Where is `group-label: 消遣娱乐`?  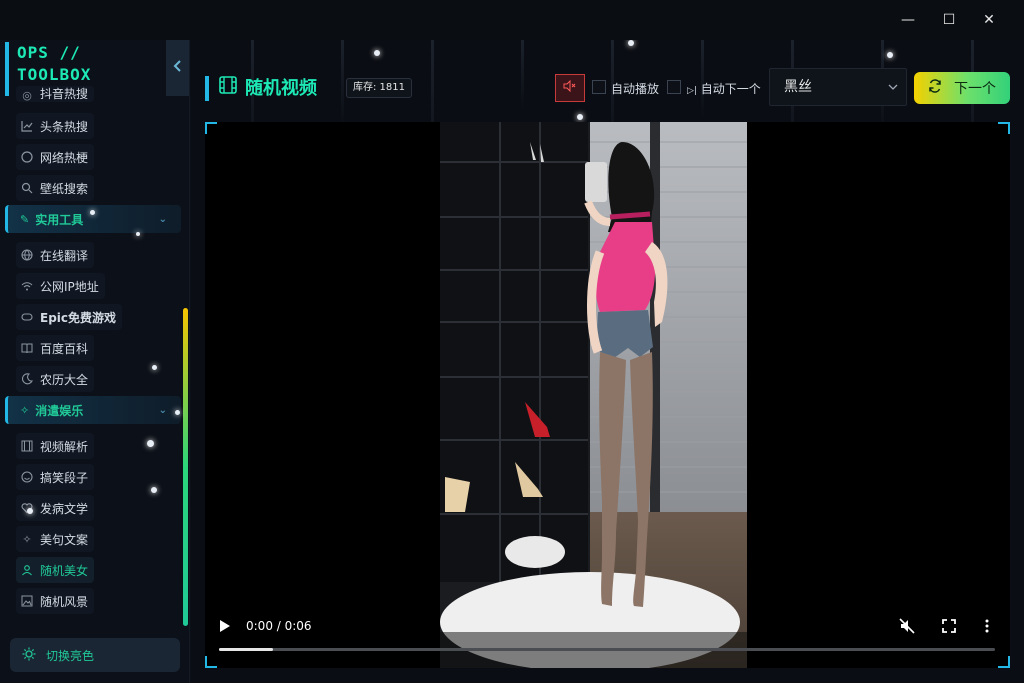 group-label: 消遣娱乐 is located at coordinates (59, 410).